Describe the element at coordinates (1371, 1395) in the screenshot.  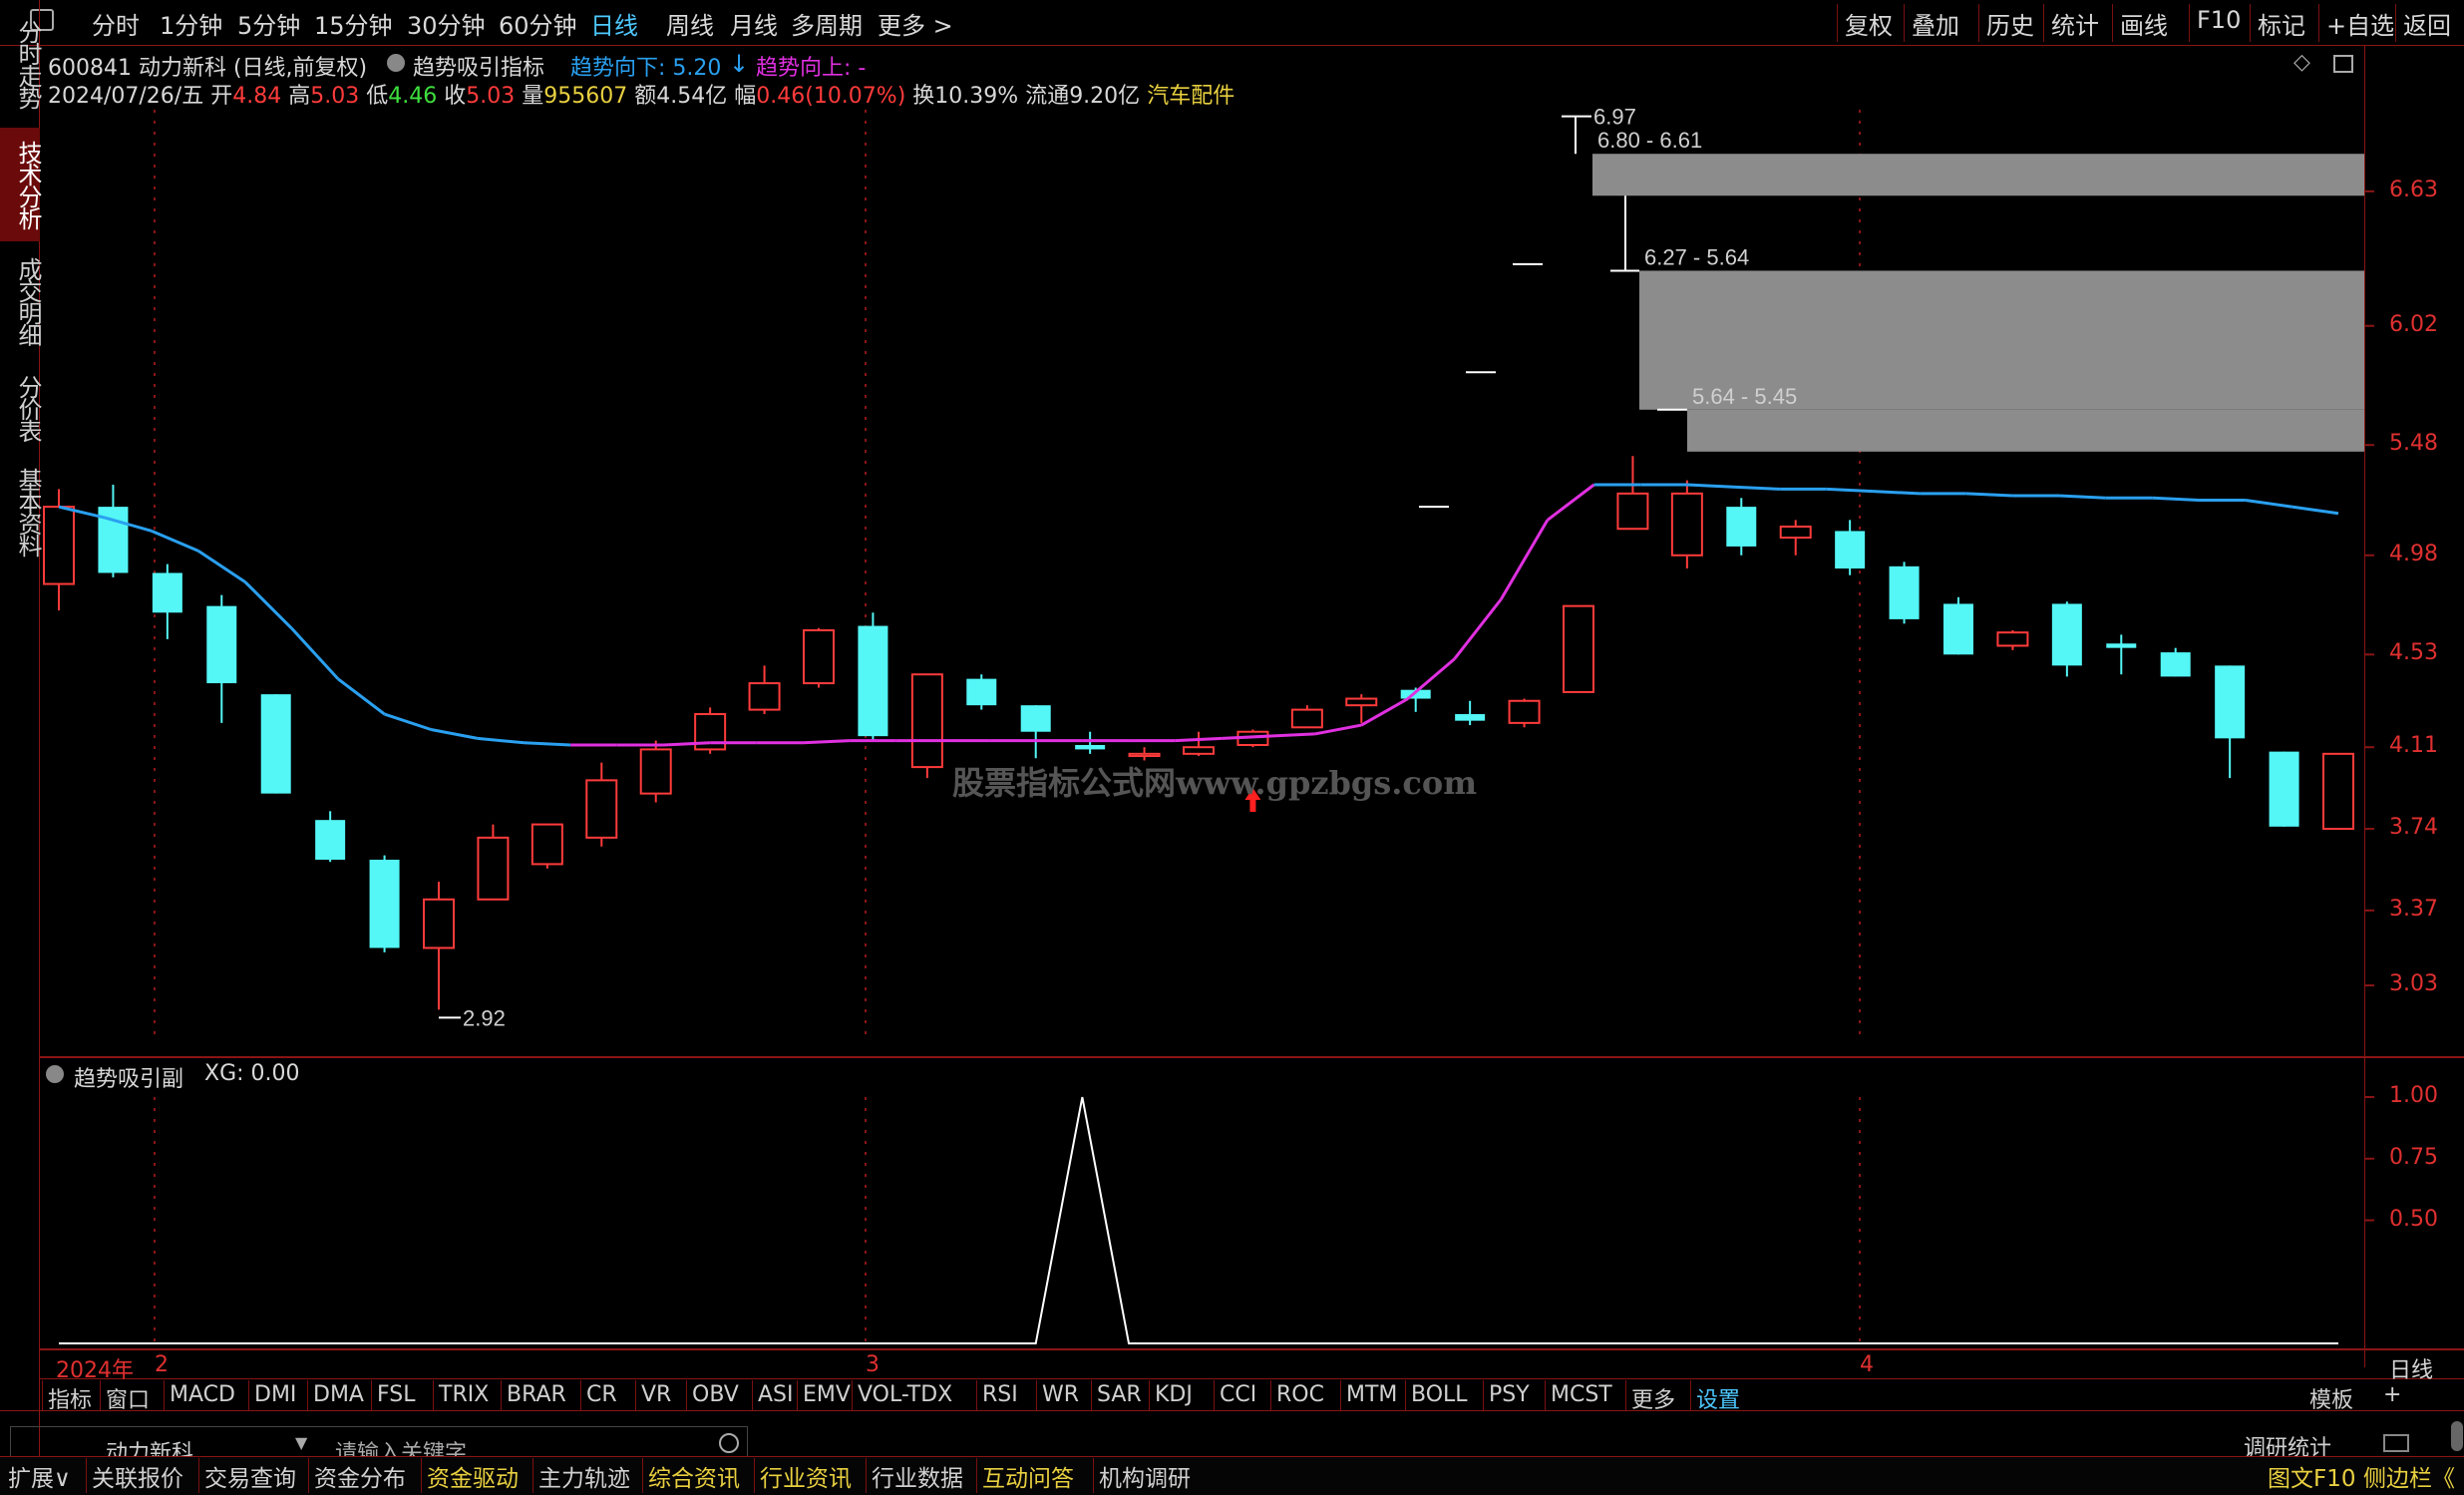
I see `indicator-tab-20: MTM` at that location.